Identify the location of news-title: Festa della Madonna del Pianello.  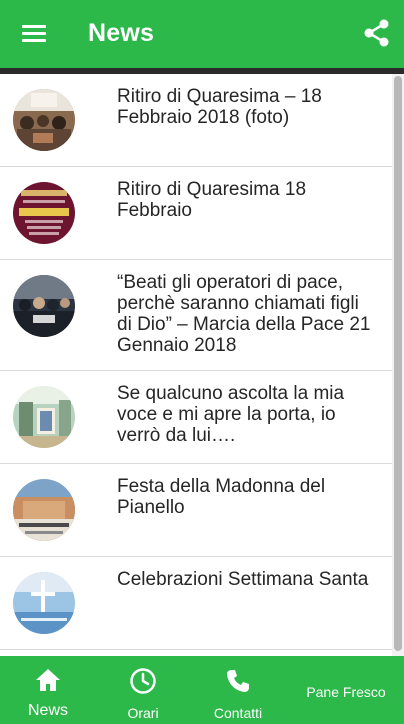
(221, 497).